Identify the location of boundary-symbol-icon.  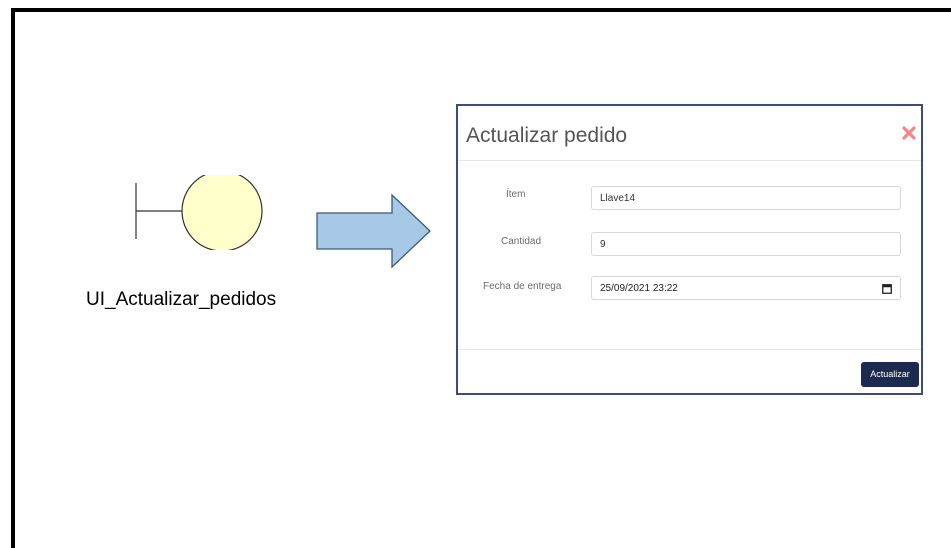
(199, 212).